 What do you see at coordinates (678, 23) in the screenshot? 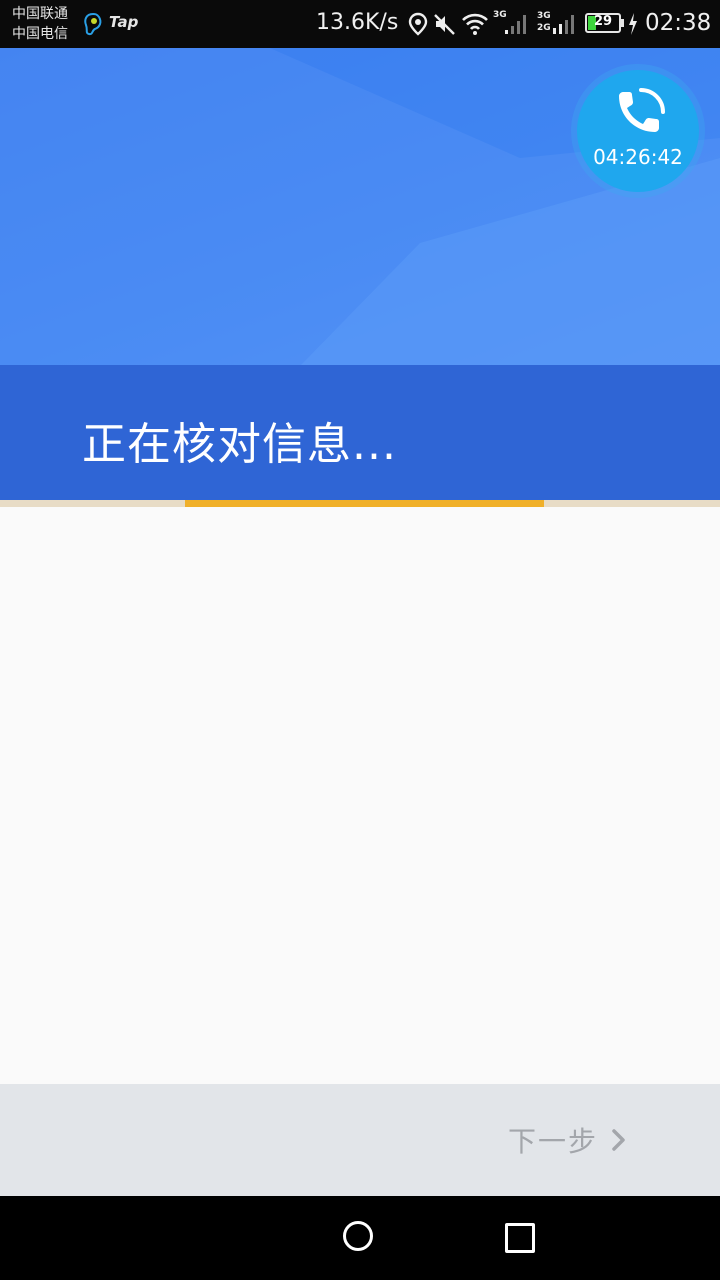
I see `clock: 02:38` at bounding box center [678, 23].